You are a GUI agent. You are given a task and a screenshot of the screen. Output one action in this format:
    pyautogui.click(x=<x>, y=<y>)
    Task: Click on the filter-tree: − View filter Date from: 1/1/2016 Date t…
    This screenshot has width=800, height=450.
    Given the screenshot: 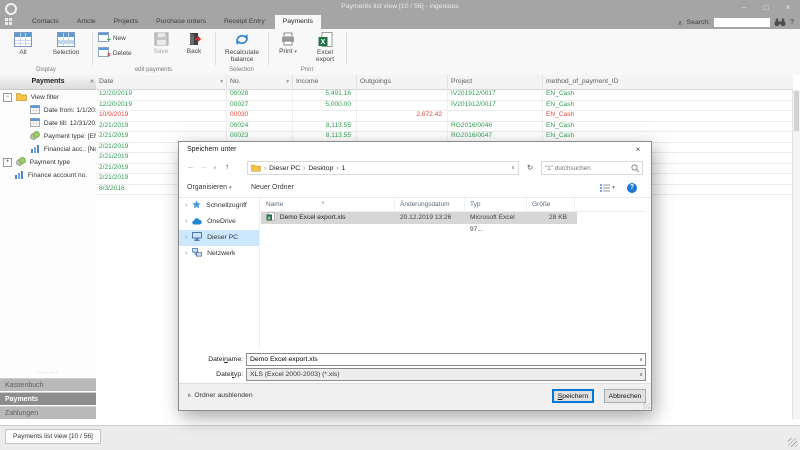 What is the action you would take?
    pyautogui.click(x=60, y=136)
    